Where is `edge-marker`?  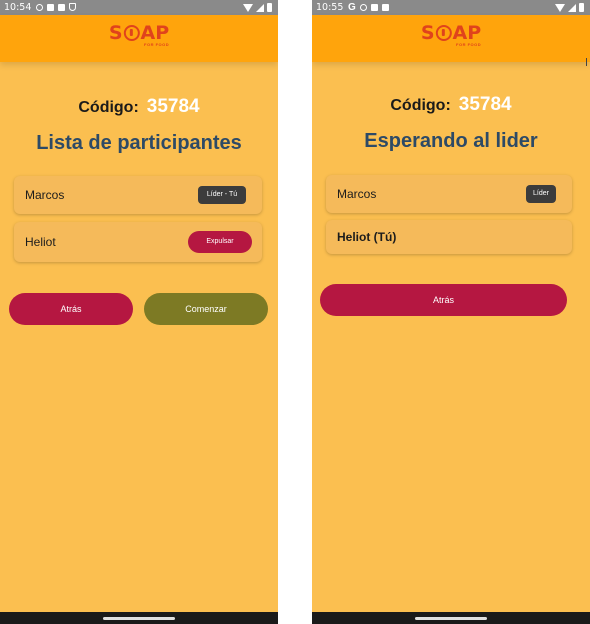 edge-marker is located at coordinates (586, 62).